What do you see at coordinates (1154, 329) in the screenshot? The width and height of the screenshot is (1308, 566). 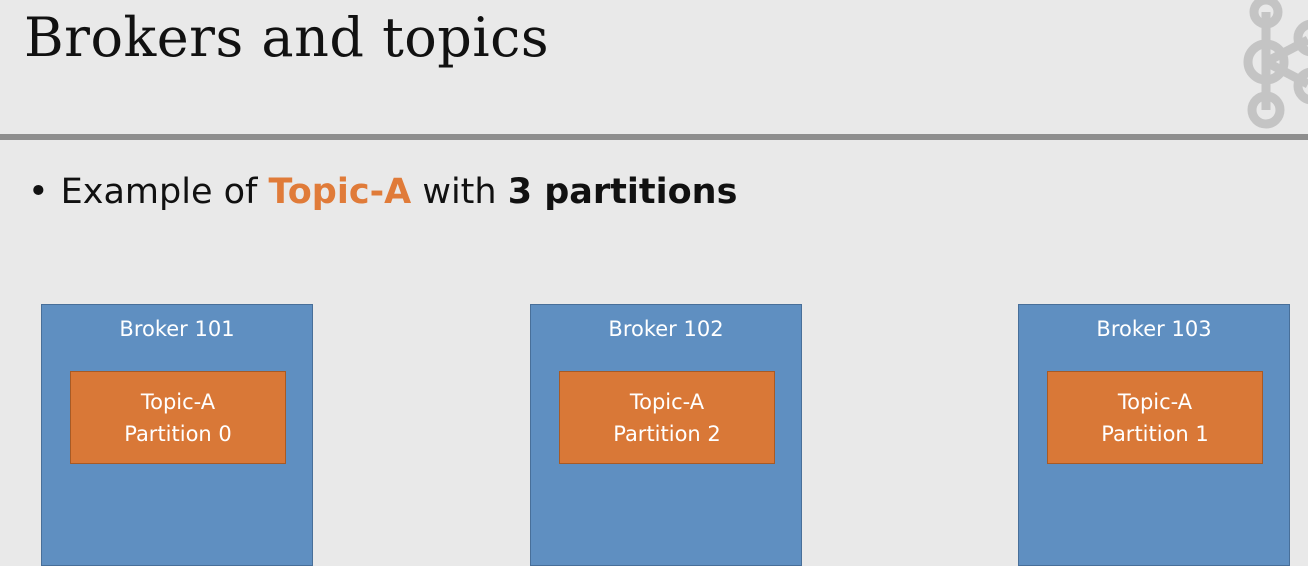 I see `broker-label: Broker 103` at bounding box center [1154, 329].